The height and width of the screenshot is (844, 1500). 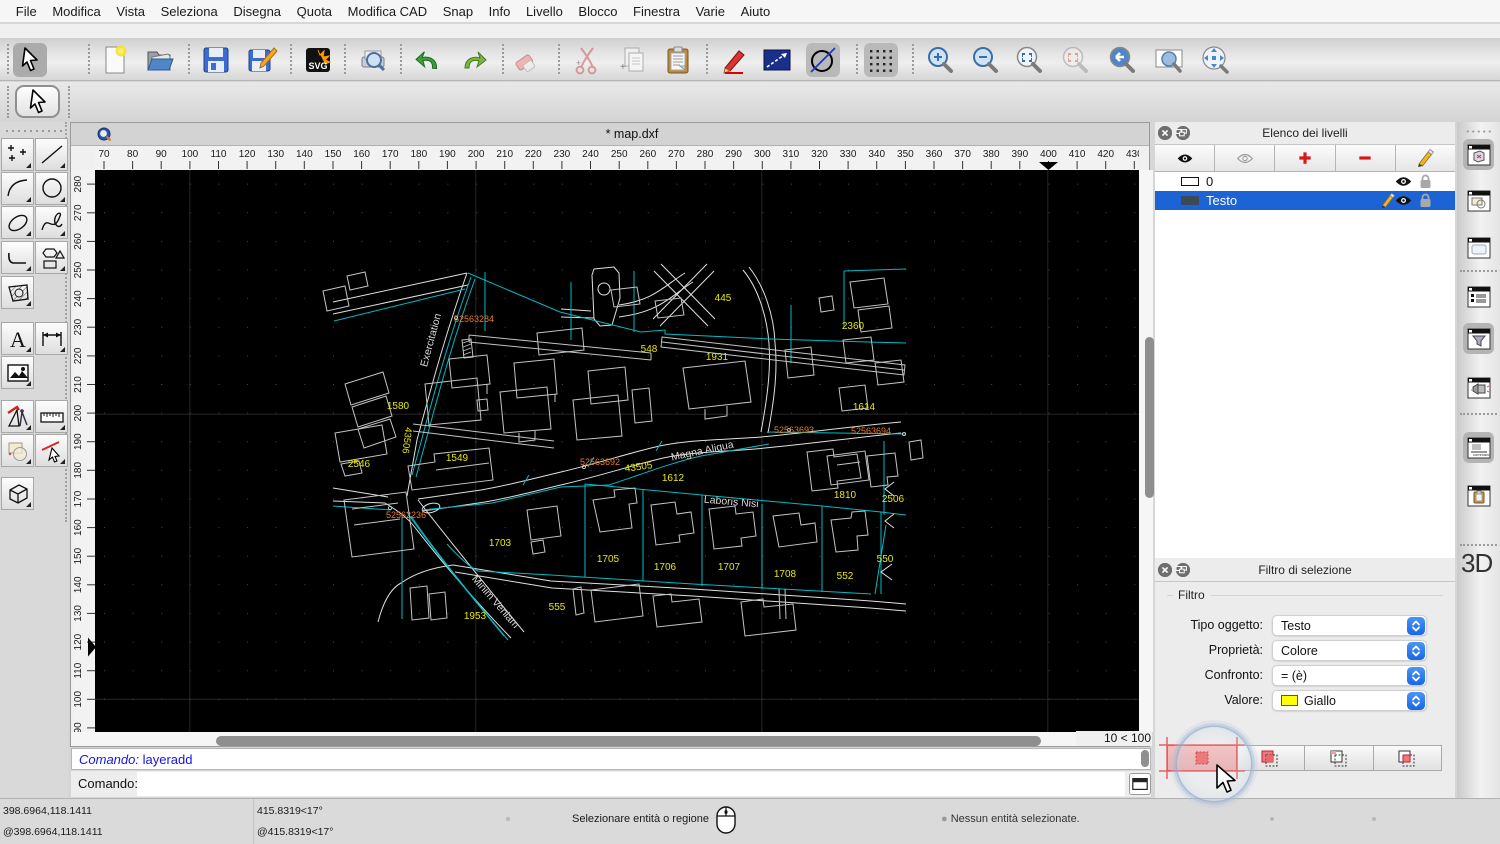 I want to click on svg-text: 290, so click(x=733, y=154).